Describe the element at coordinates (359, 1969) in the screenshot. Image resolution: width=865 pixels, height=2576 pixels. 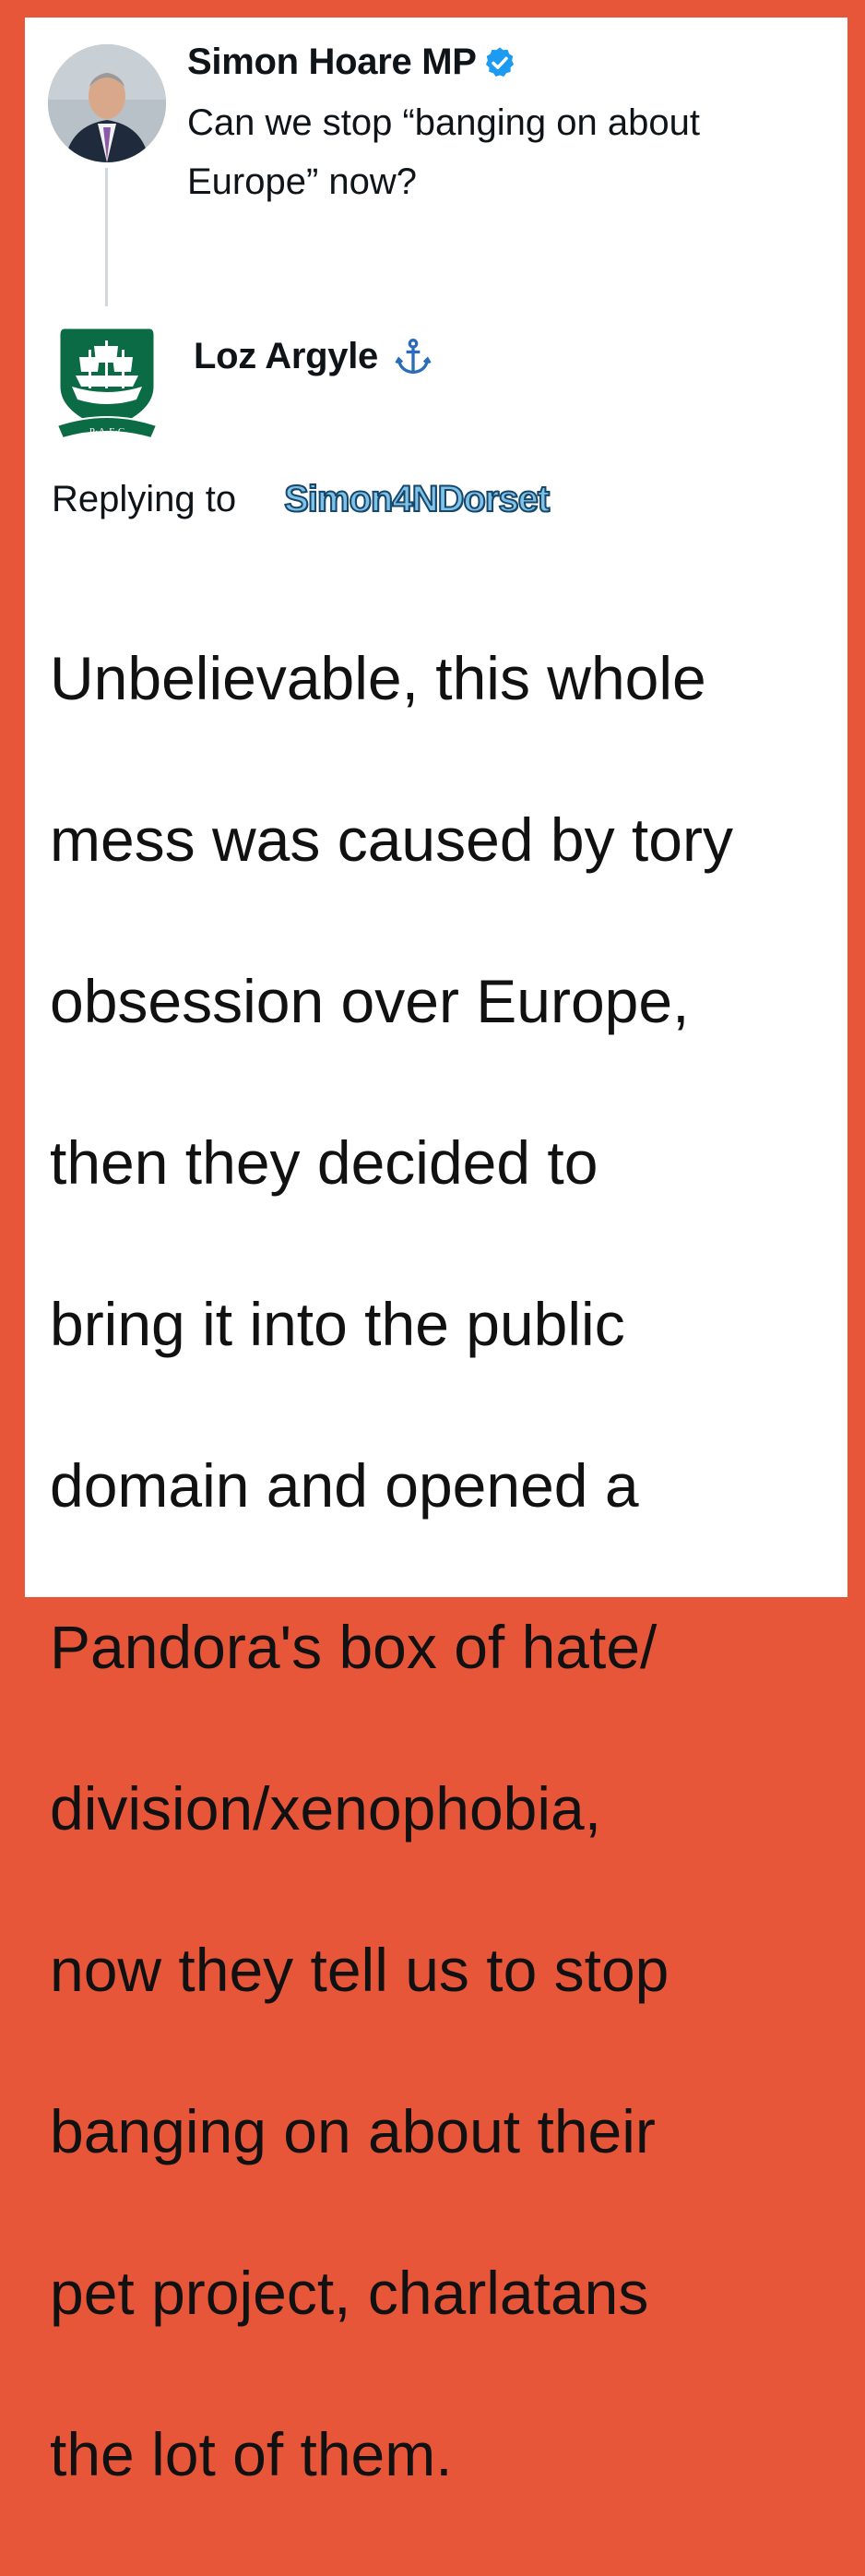
I see `reply-text-line: now they tell us to stop` at that location.